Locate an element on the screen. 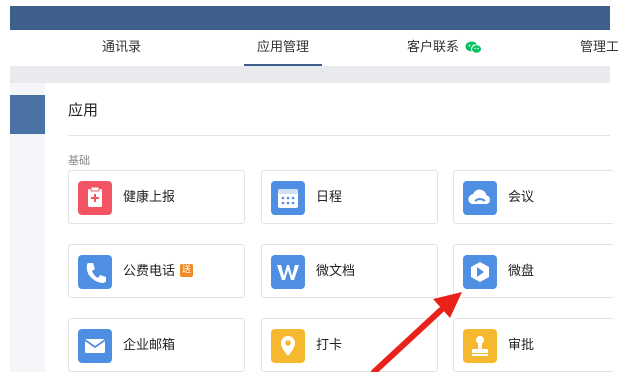  annotation-arrow-icon is located at coordinates (416, 332).